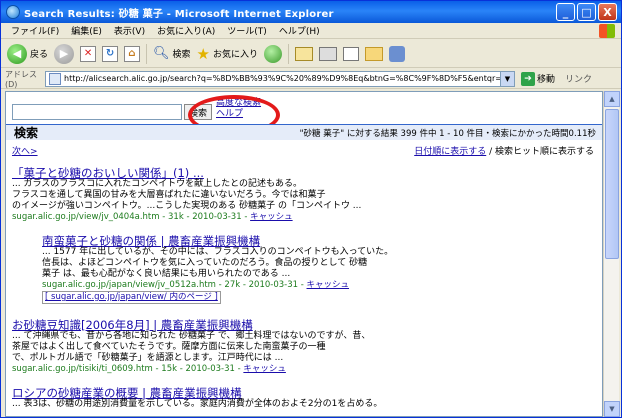  Describe the element at coordinates (26, 133) in the screenshot. I see `results-header-title: 検索` at that location.